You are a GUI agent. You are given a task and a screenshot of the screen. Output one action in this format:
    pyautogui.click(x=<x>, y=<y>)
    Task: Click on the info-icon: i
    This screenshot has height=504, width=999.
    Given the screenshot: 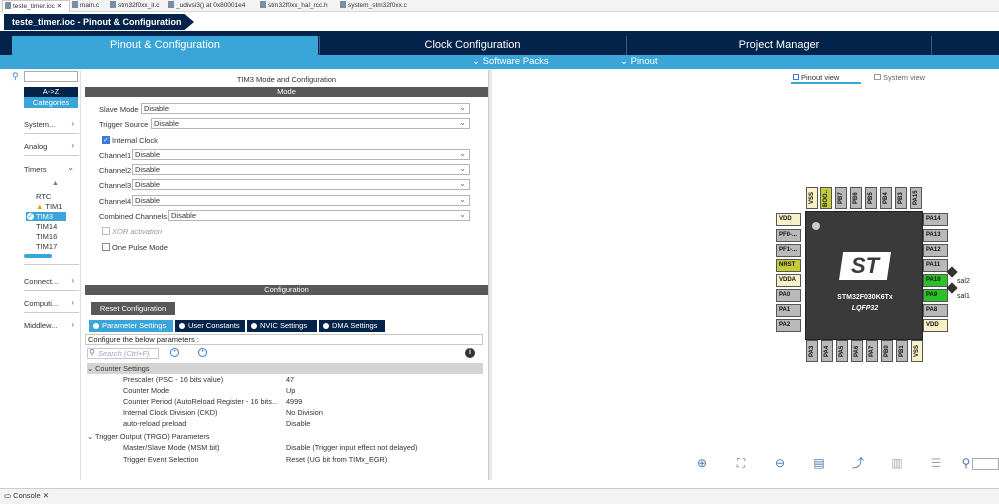 What is the action you would take?
    pyautogui.click(x=470, y=353)
    